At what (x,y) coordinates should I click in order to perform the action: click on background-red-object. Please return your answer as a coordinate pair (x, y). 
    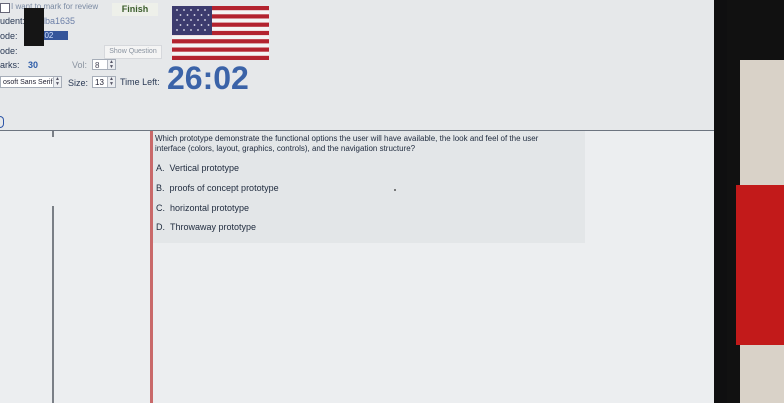
    Looking at the image, I should click on (760, 265).